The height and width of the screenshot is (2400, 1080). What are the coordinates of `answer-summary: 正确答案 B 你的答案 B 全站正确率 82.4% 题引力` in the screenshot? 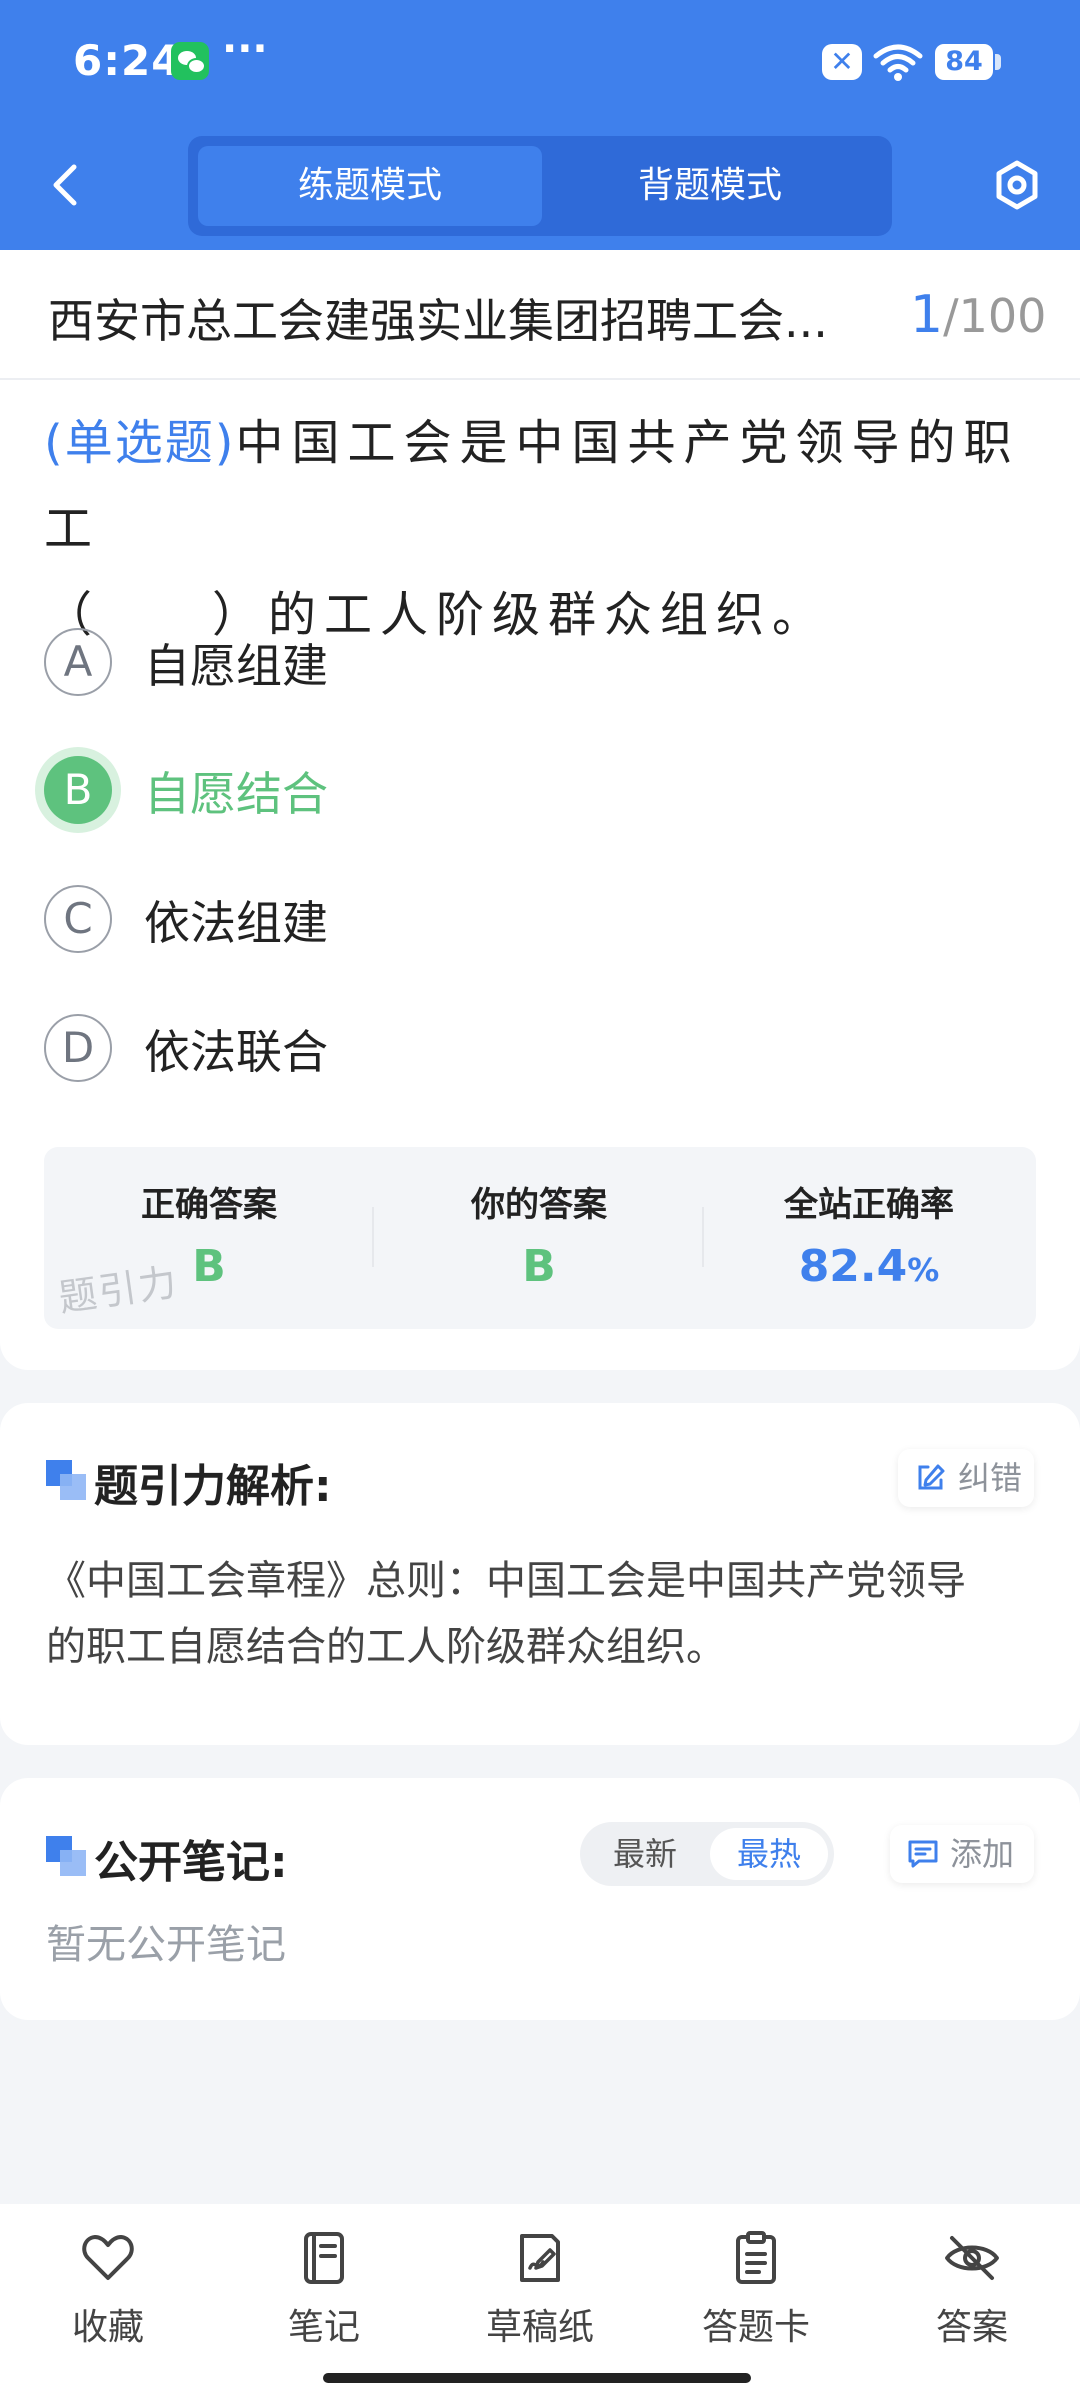 It's located at (540, 1238).